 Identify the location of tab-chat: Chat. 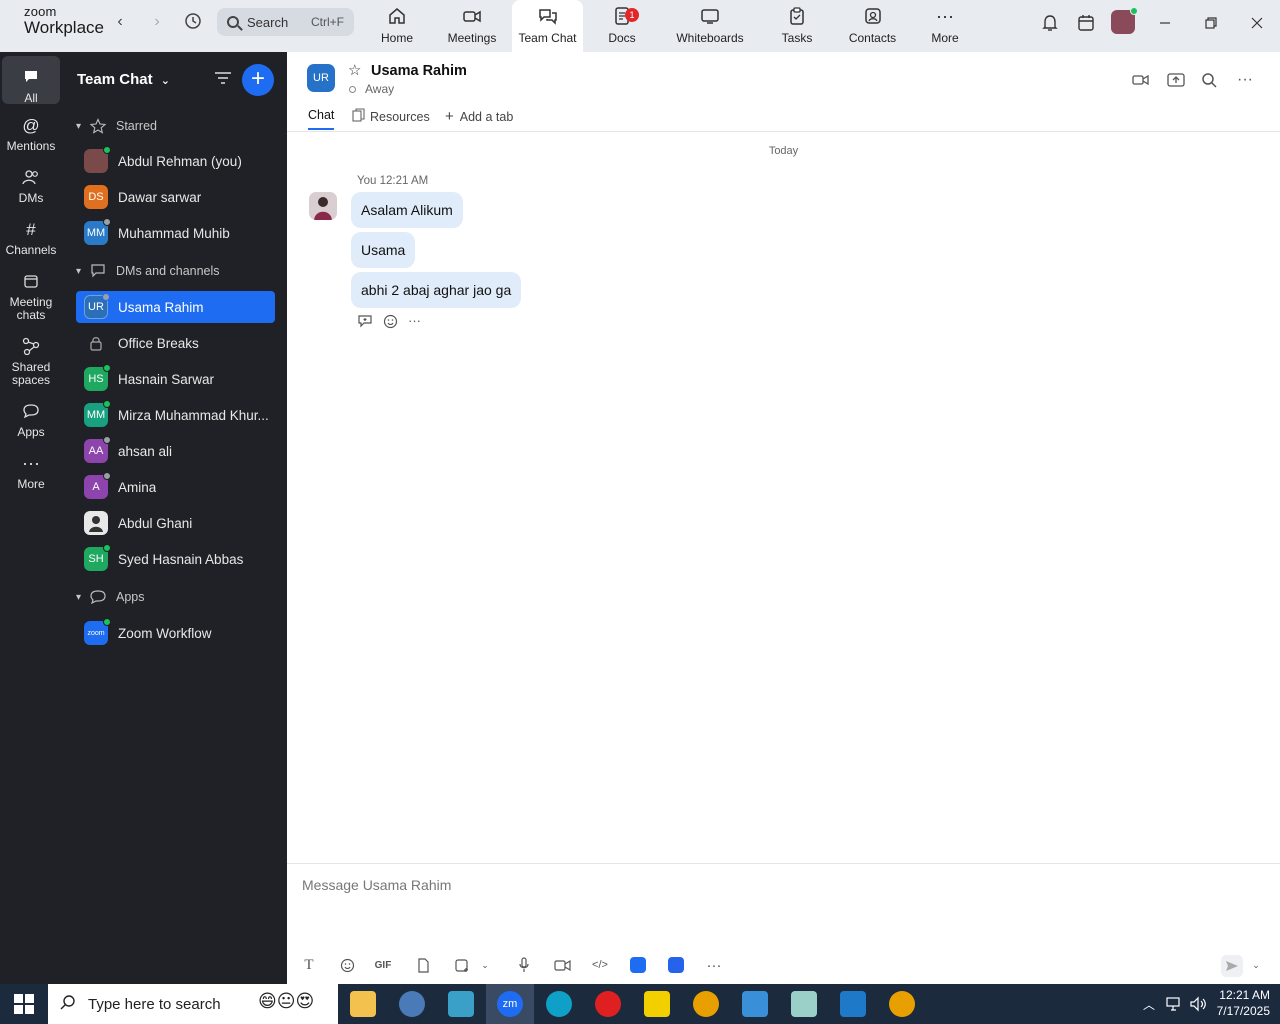
(321, 119).